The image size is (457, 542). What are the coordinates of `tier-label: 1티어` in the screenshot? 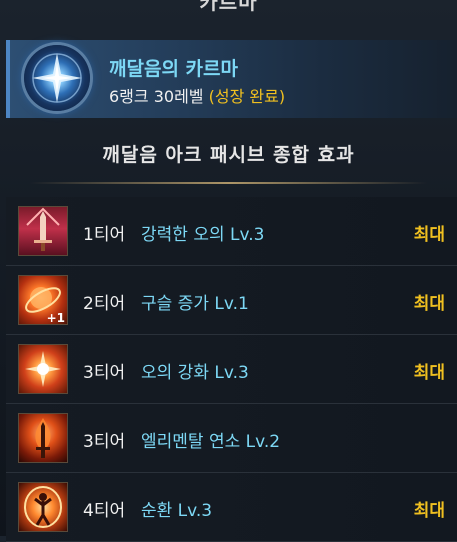 It's located at (104, 235).